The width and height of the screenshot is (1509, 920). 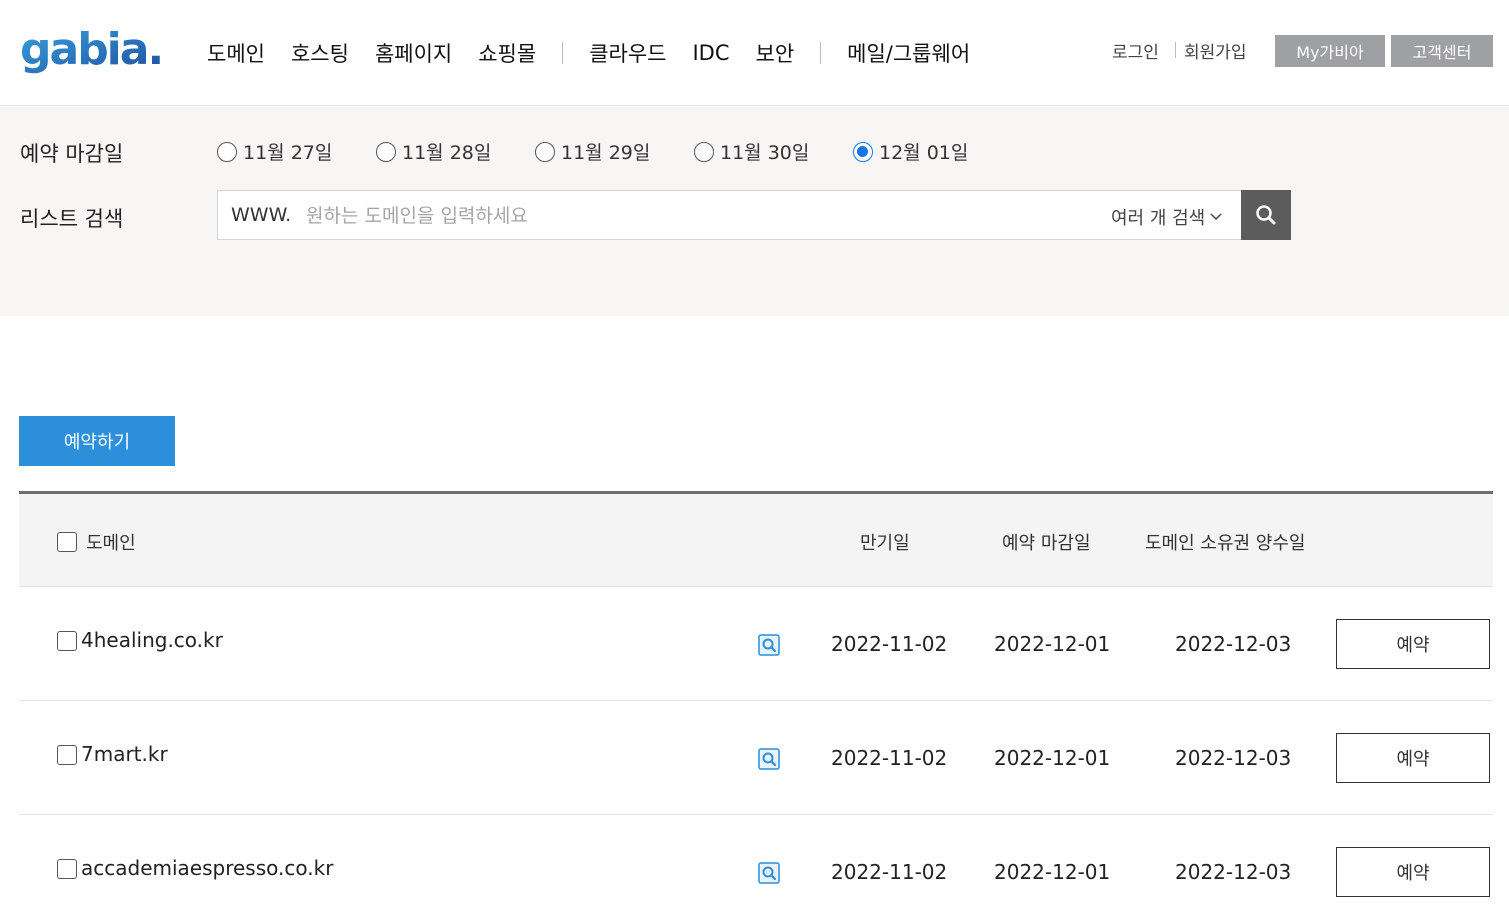 I want to click on row-domain: accademiaespresso.co.kr, so click(x=207, y=868).